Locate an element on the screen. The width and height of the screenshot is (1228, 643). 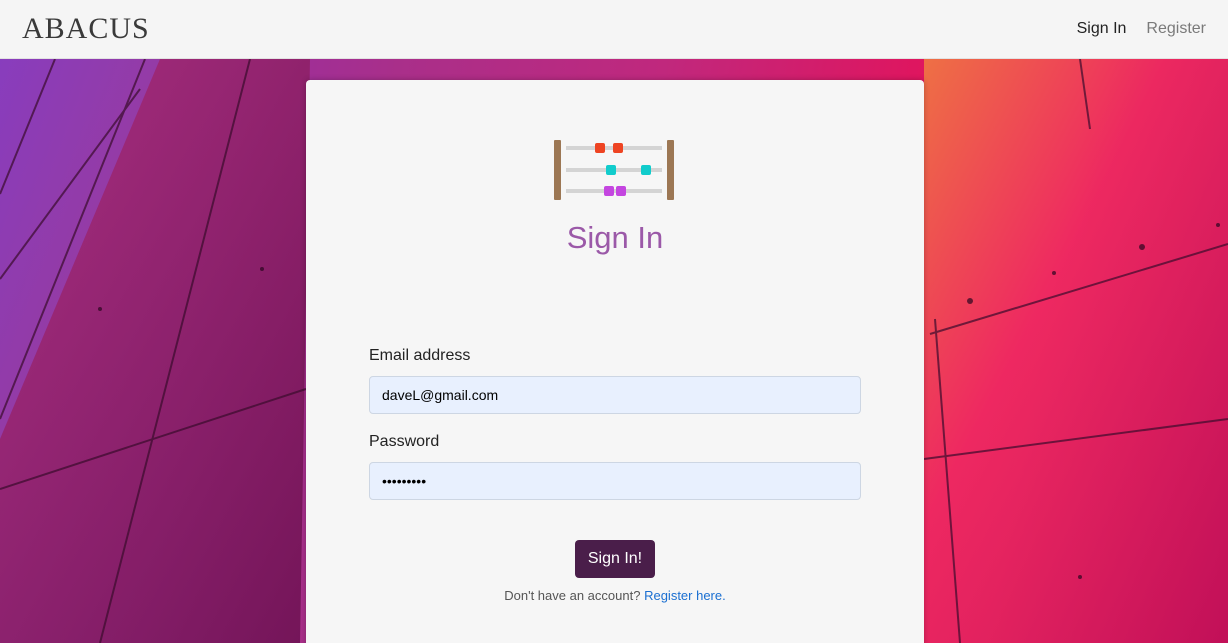
sign-in-button: Sign In! is located at coordinates (615, 559).